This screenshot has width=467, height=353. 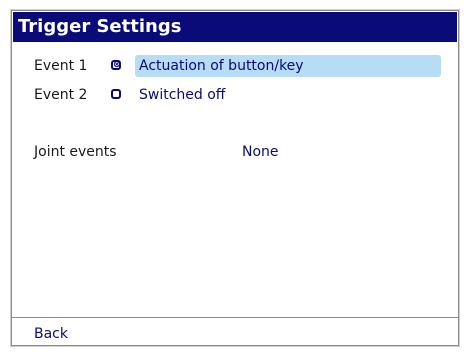 I want to click on event-1-value: Actuation of button/key, so click(x=288, y=66).